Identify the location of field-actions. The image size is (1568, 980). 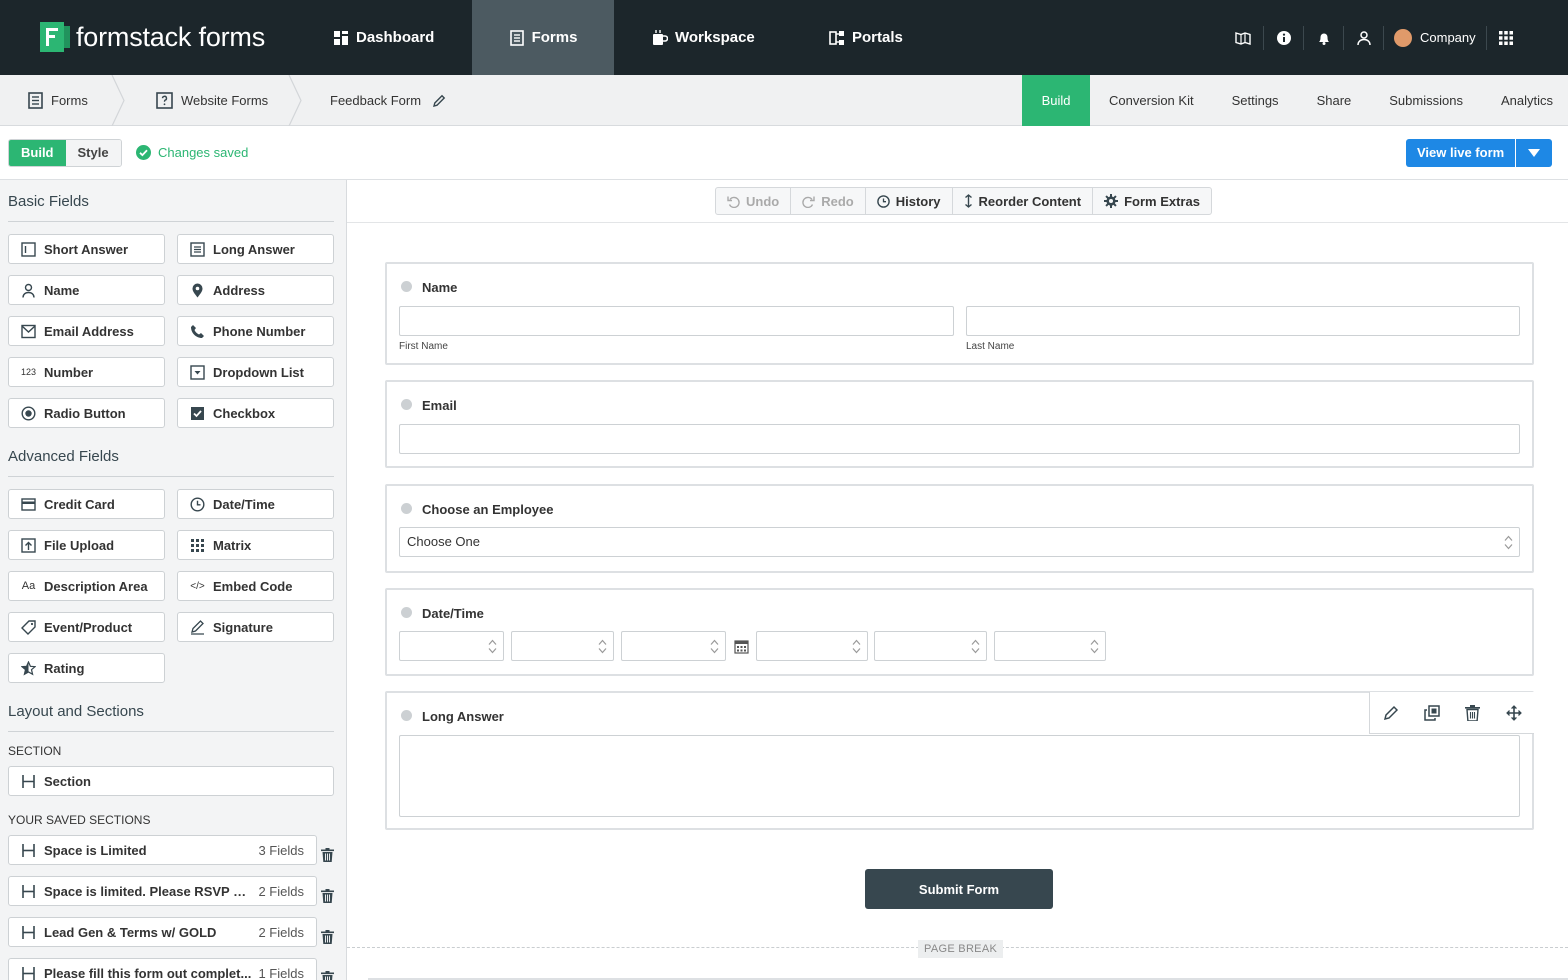
(1451, 713).